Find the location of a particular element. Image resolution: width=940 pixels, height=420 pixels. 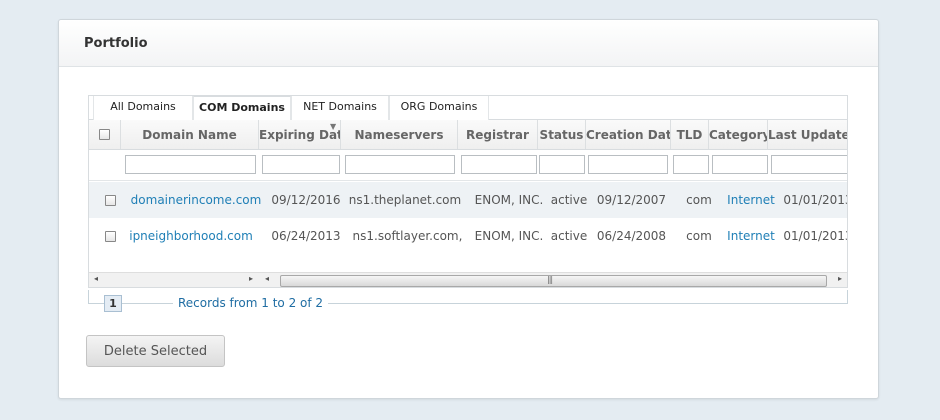

header-nameservers: Nameservers is located at coordinates (399, 134).